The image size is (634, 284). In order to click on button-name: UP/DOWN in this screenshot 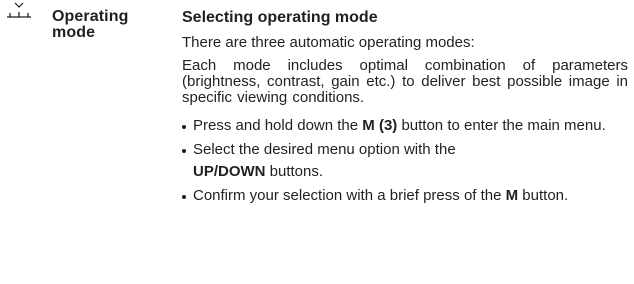, I will do `click(229, 171)`.